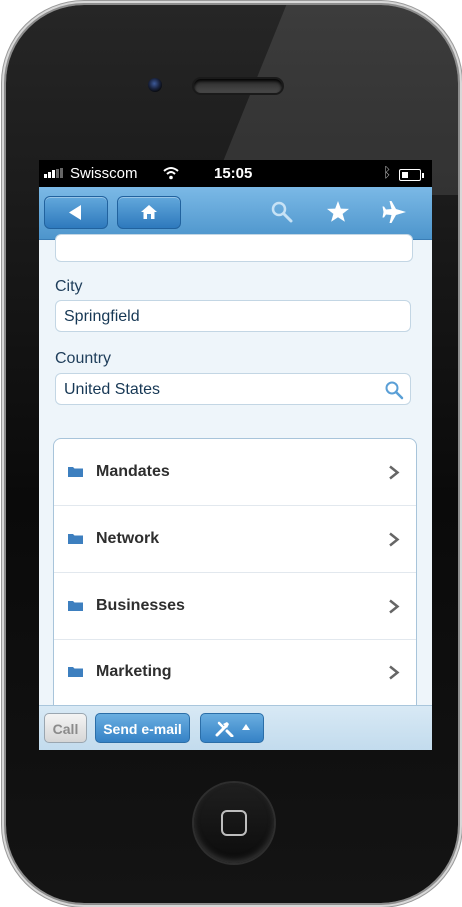 The width and height of the screenshot is (462, 907). Describe the element at coordinates (282, 212) in the screenshot. I see `search-icon` at that location.